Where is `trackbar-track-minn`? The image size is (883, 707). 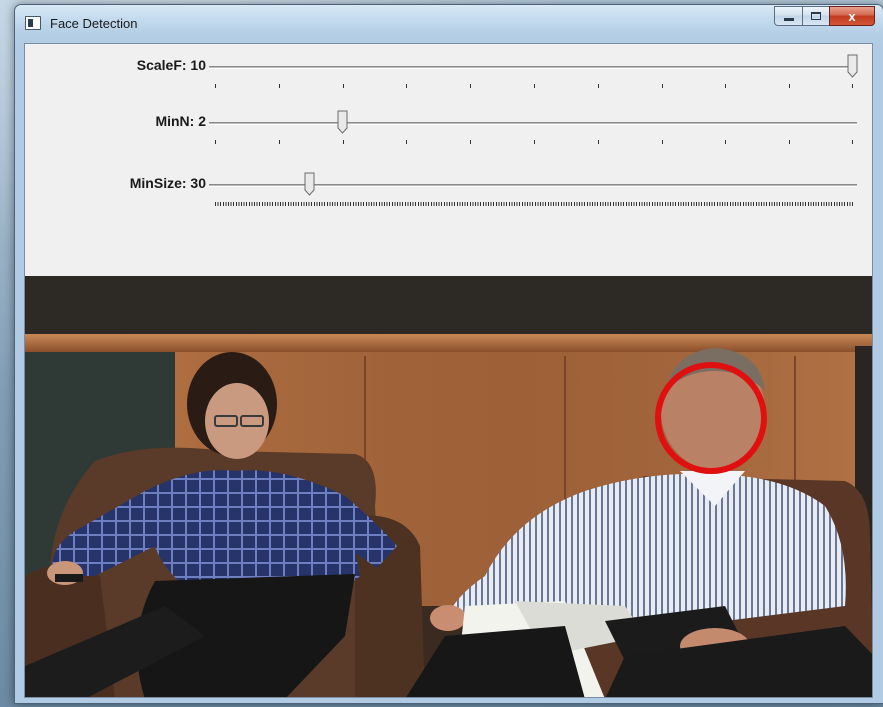
trackbar-track-minn is located at coordinates (533, 123).